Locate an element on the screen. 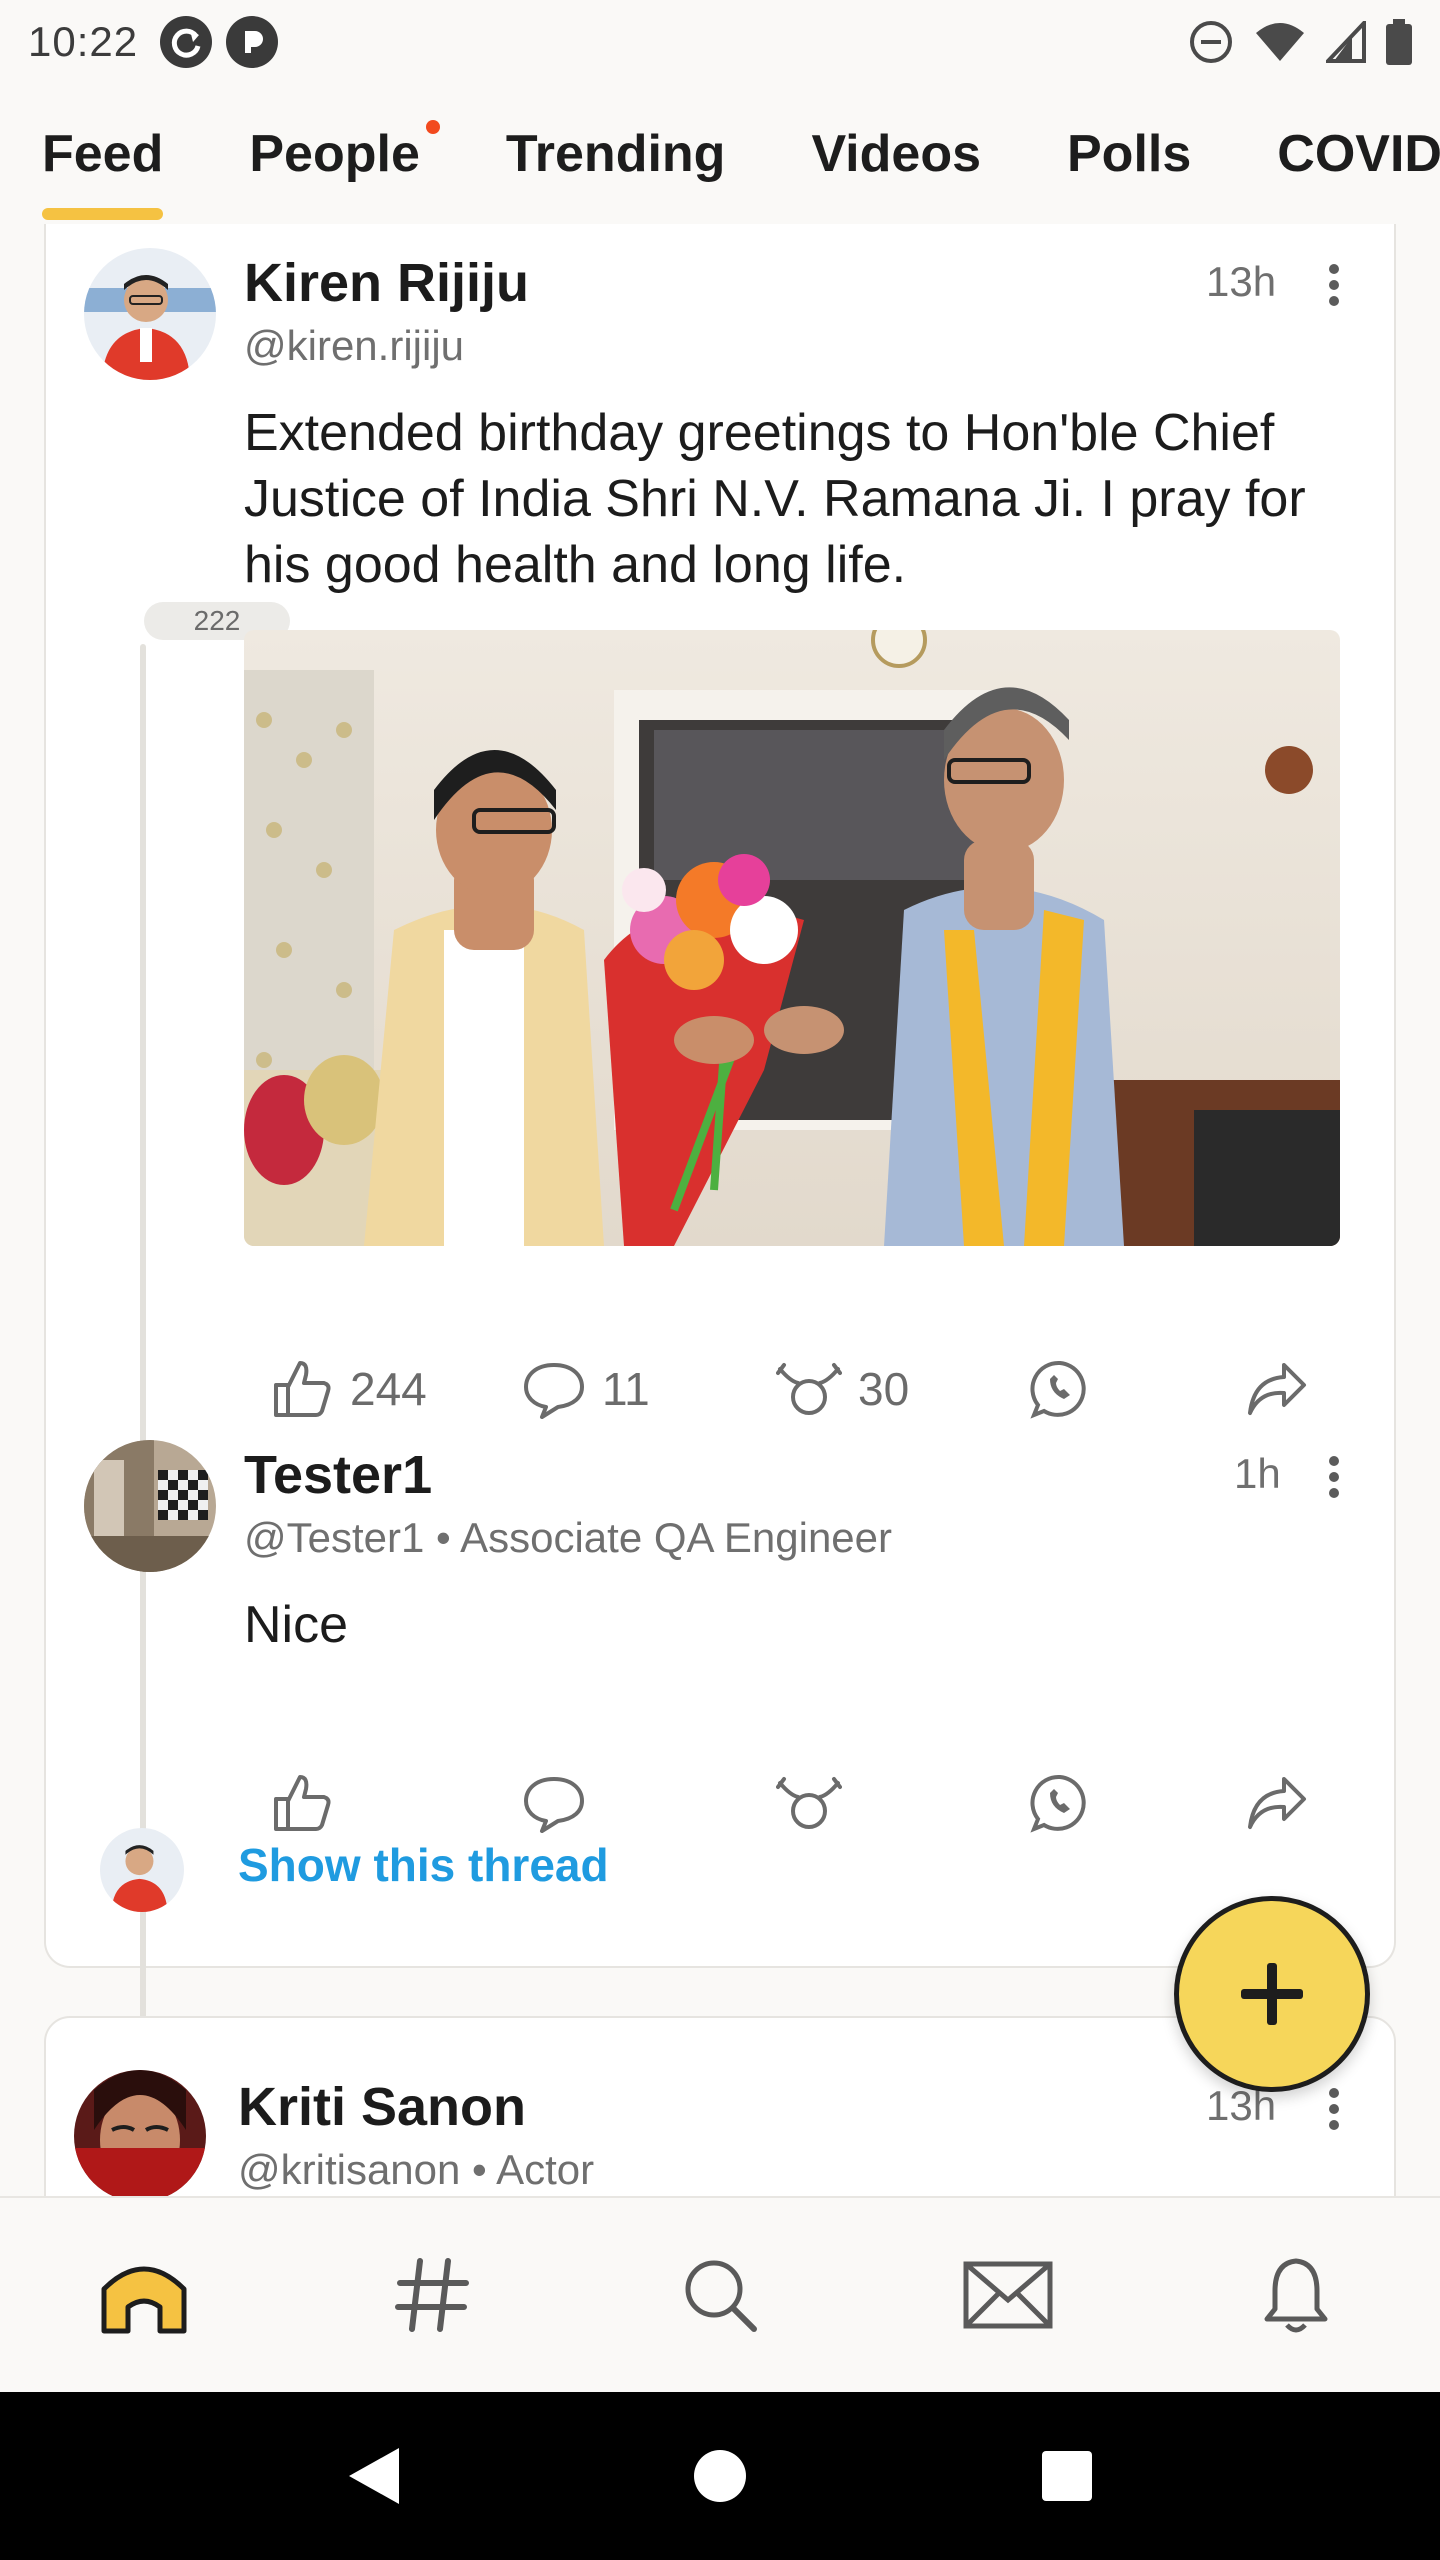 Image resolution: width=1440 pixels, height=2560 pixels. bottom-navigation is located at coordinates (720, 2294).